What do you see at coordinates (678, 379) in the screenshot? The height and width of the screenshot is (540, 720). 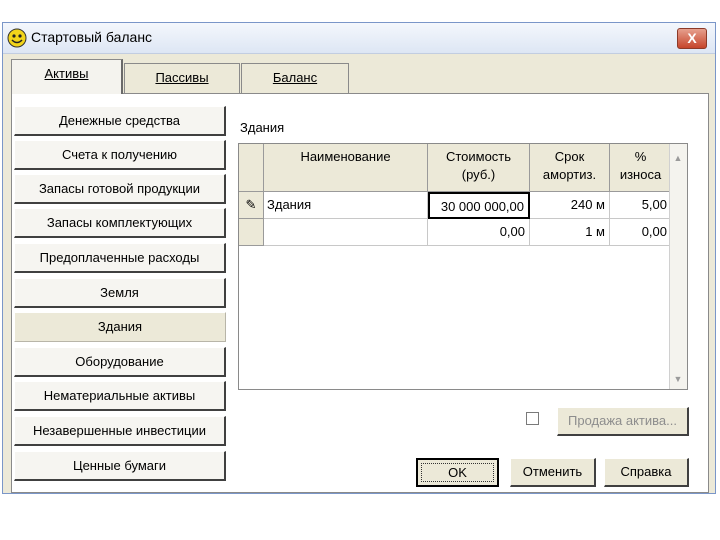 I see `scroll-down-icon: ▼` at bounding box center [678, 379].